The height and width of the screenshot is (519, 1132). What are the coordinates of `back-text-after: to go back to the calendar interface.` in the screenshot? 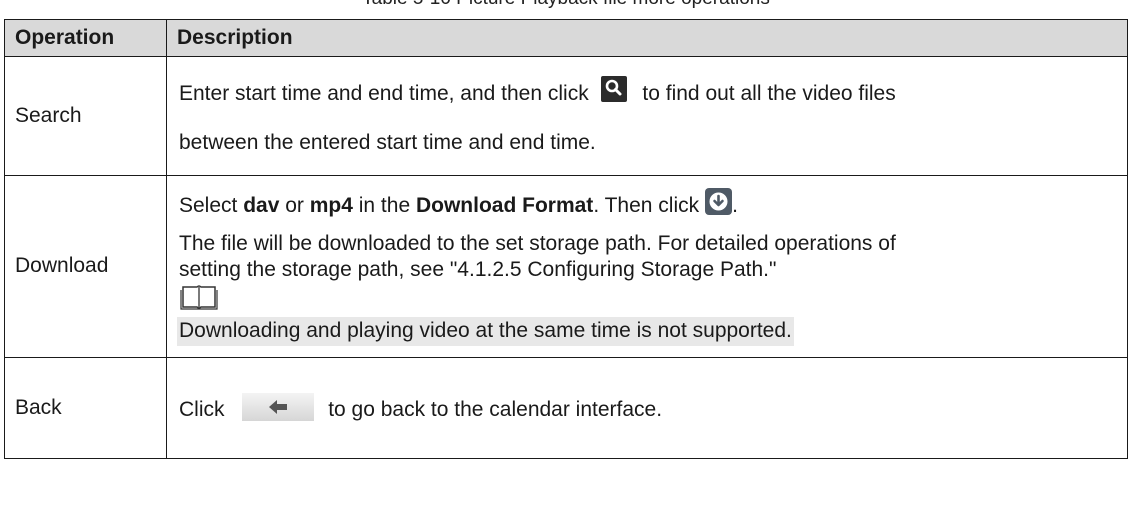 It's located at (495, 409).